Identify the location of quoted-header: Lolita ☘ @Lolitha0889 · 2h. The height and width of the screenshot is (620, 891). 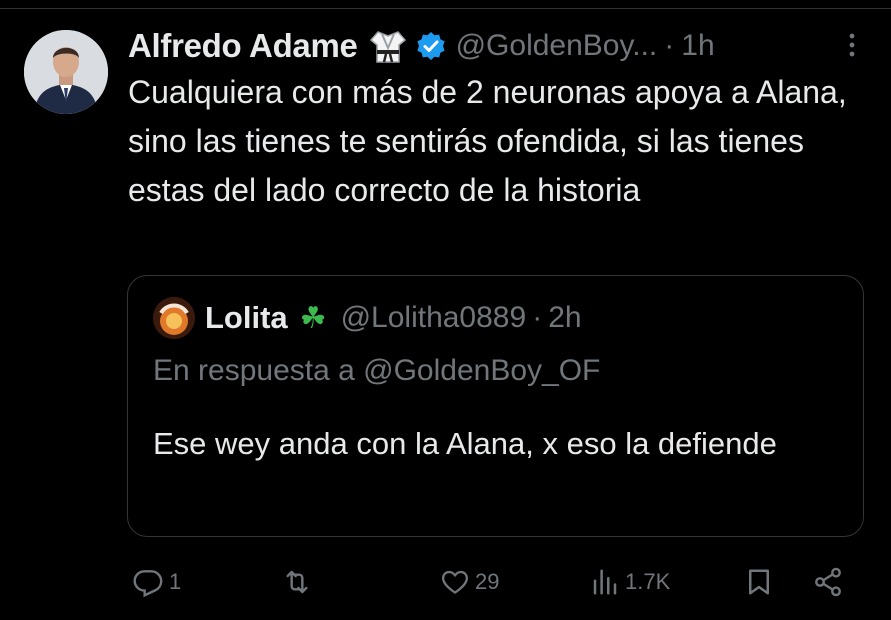
(367, 318).